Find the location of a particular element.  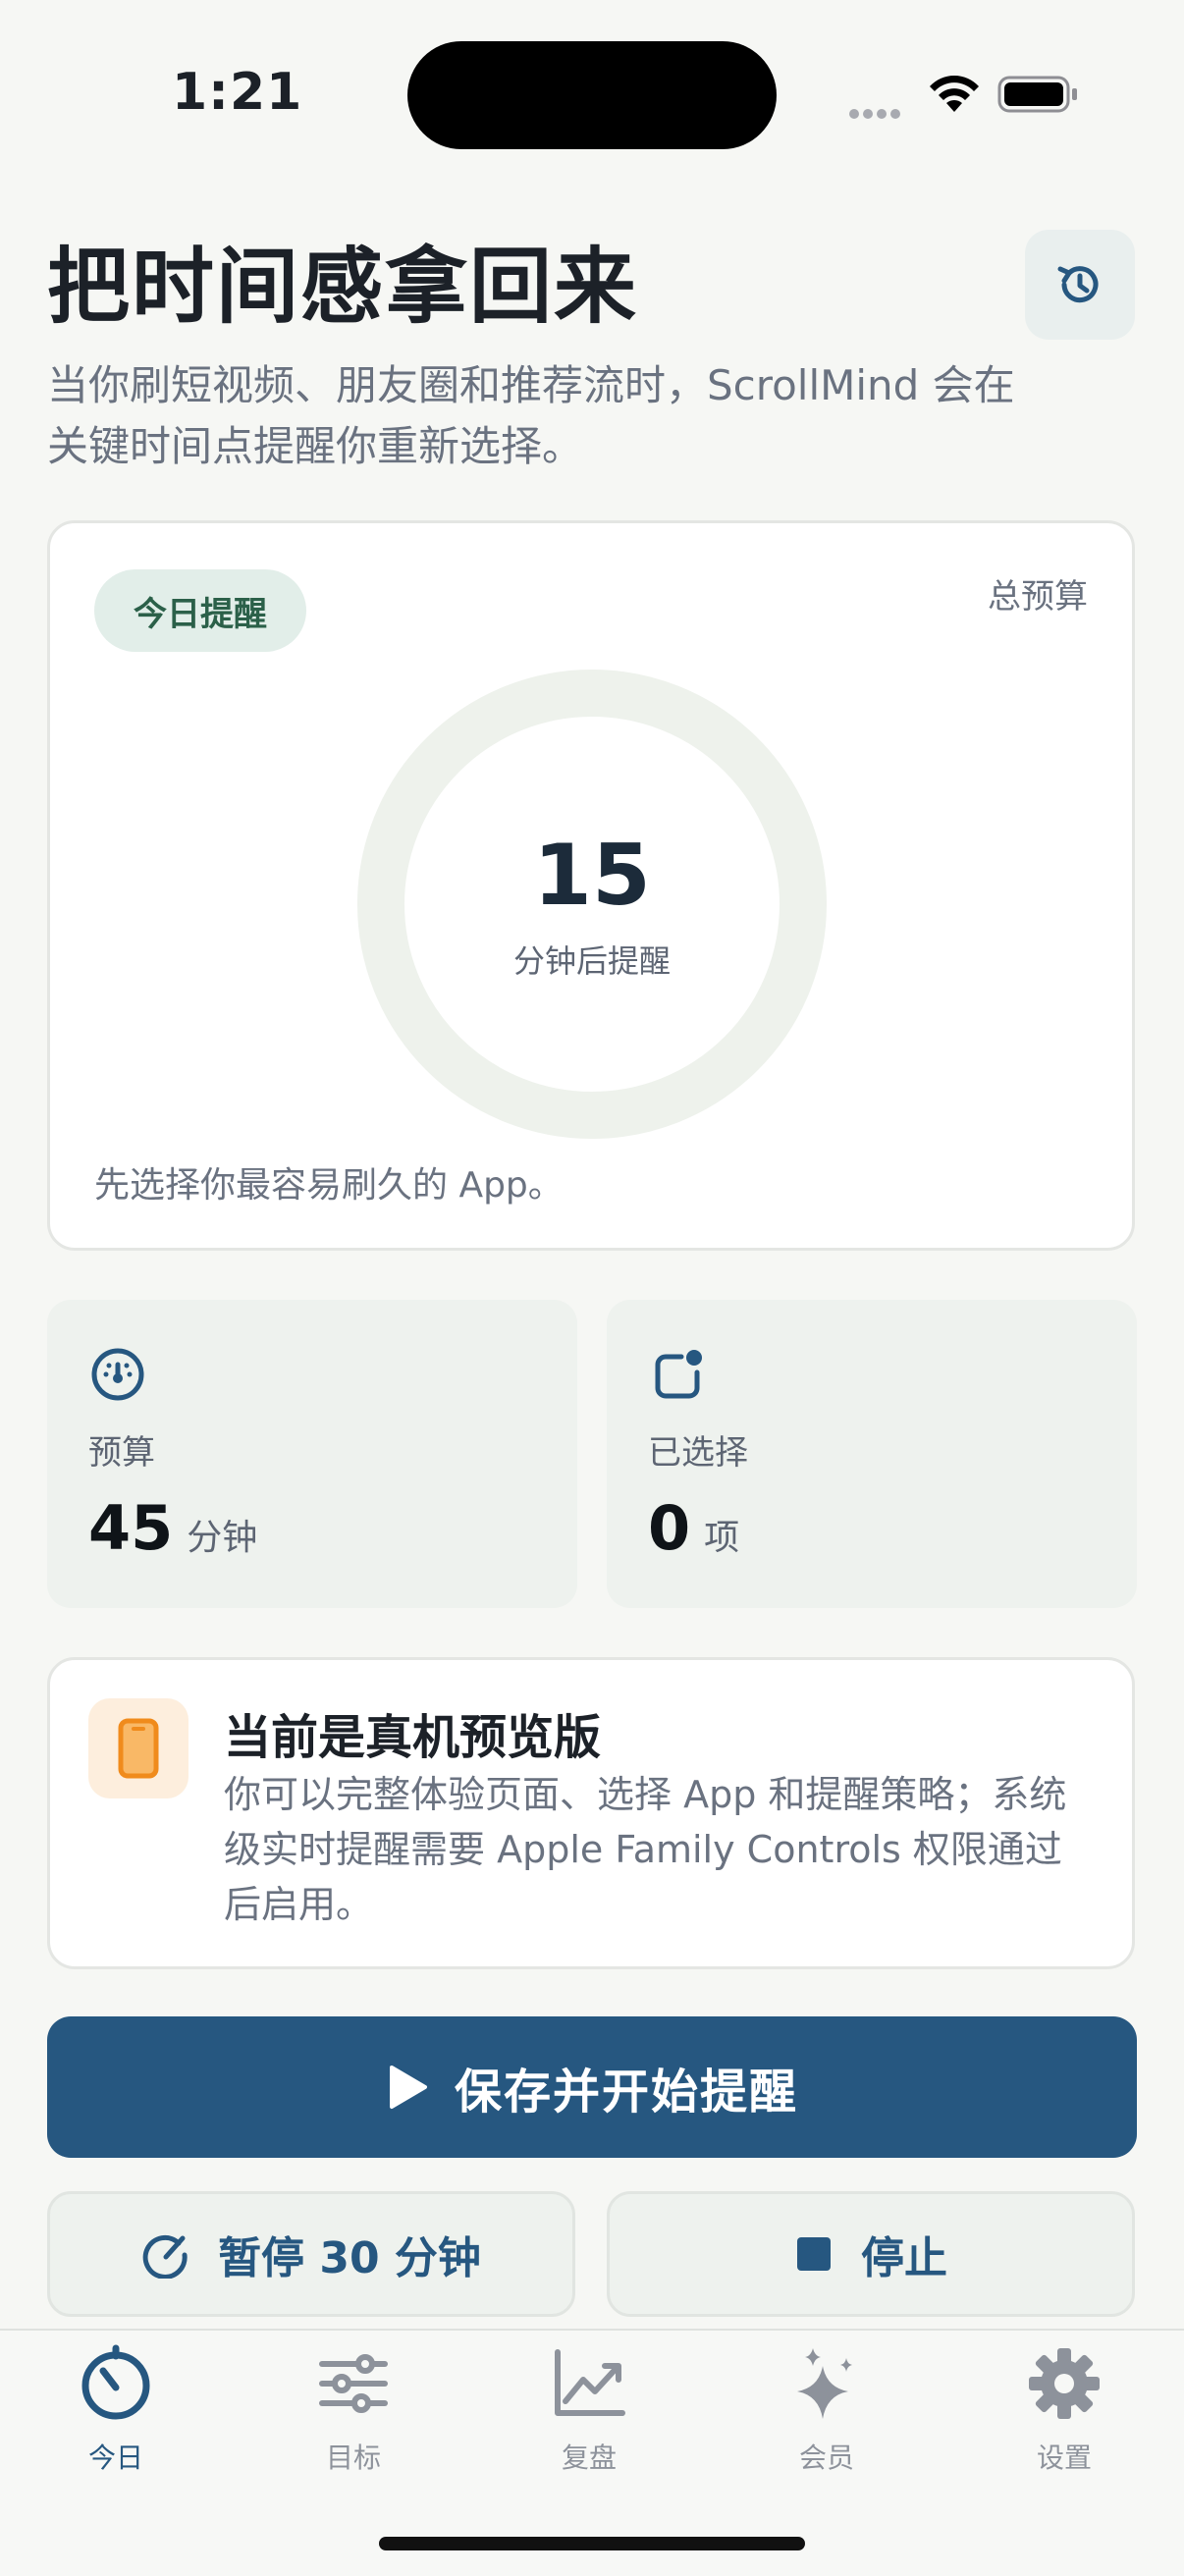

tab-review-label: 复盘 is located at coordinates (589, 2458).